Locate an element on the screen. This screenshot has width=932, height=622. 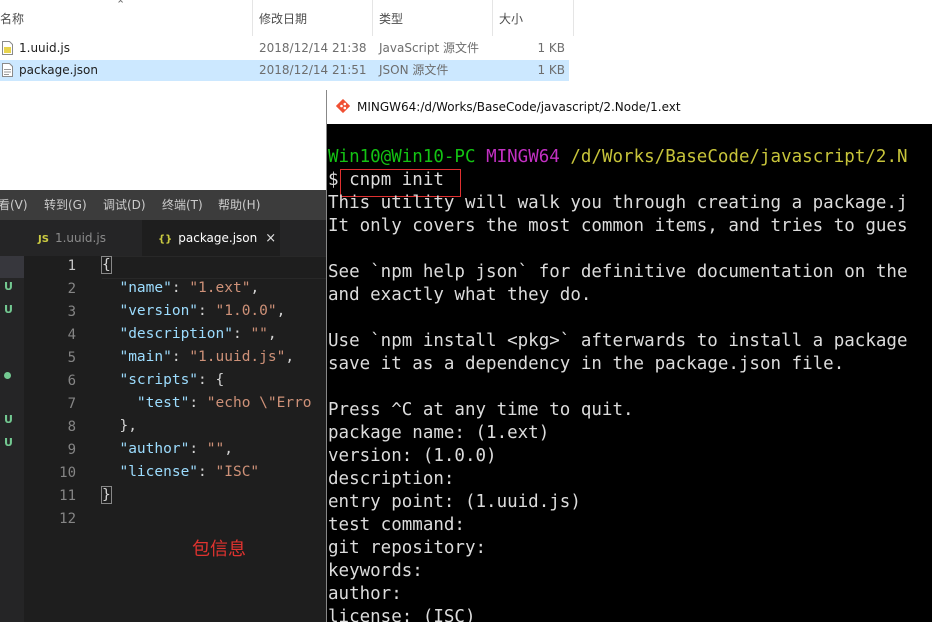
json-brace: { is located at coordinates (106, 265).